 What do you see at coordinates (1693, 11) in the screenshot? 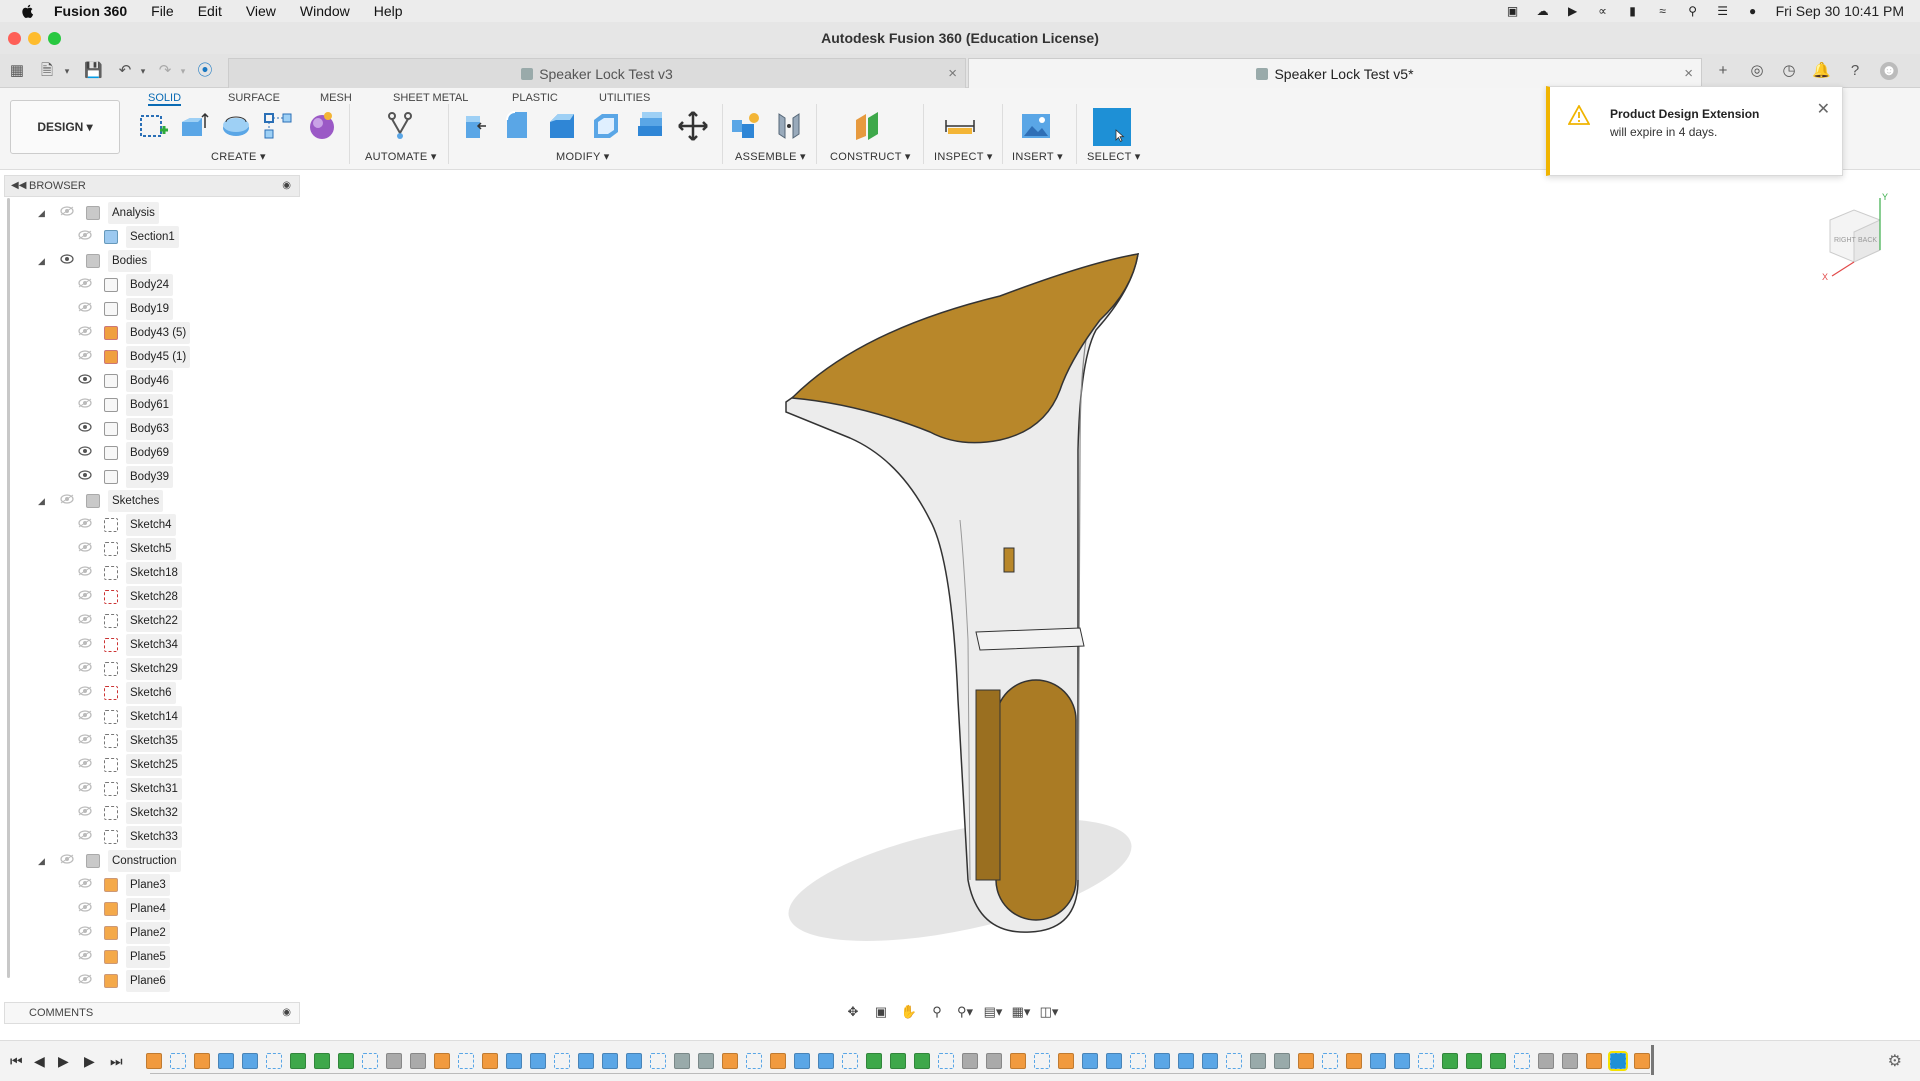
I see `spotlight-search-icon: ⚲` at bounding box center [1693, 11].